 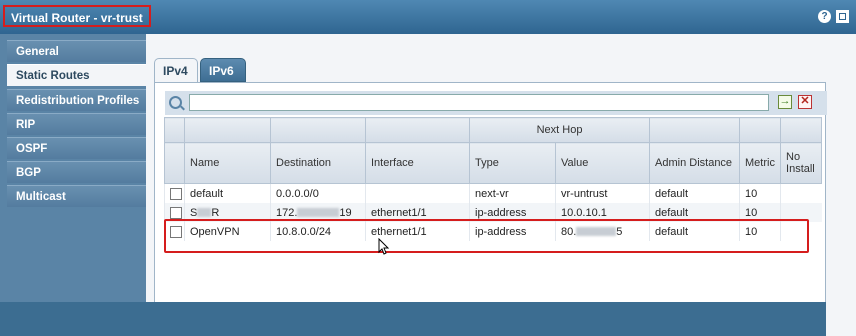 What do you see at coordinates (76, 100) in the screenshot?
I see `sidebar-item-redistribution-profiles: Redistribution Profiles` at bounding box center [76, 100].